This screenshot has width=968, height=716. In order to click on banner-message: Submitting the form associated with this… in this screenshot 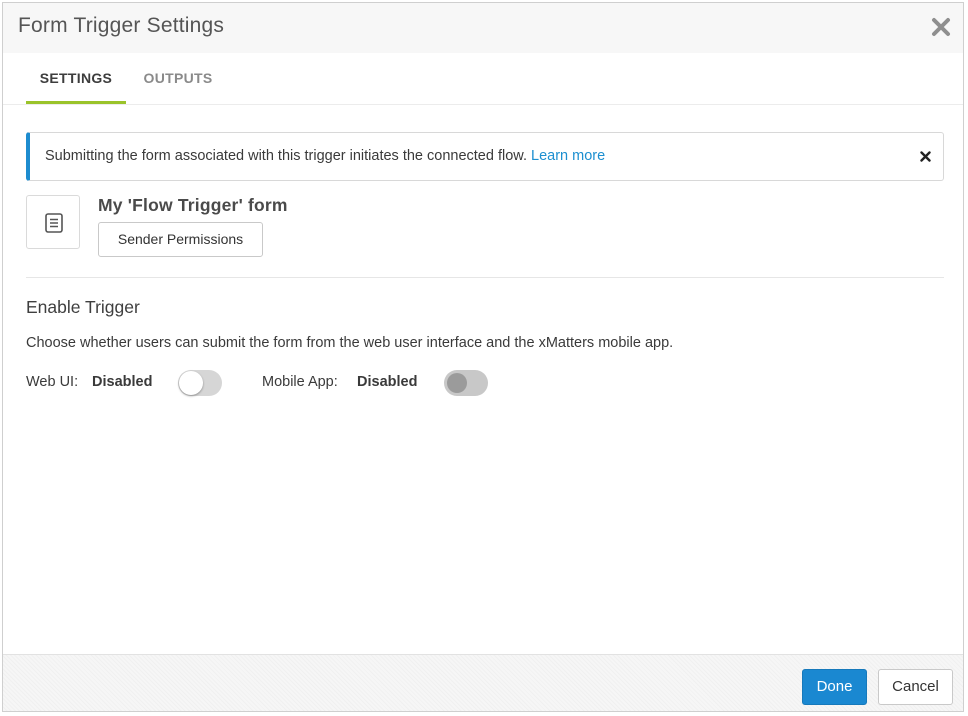, I will do `click(286, 156)`.